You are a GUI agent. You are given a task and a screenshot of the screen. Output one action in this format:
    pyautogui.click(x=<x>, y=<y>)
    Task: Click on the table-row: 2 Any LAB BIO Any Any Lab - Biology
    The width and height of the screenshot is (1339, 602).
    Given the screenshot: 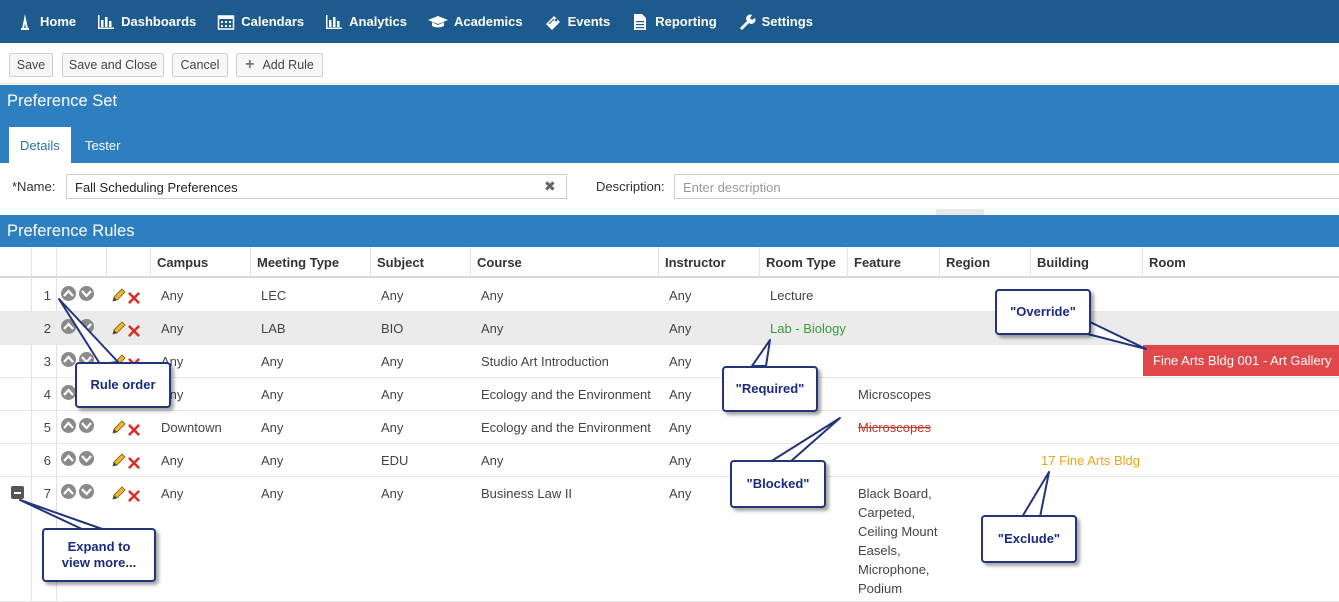 What is the action you would take?
    pyautogui.click(x=669, y=328)
    